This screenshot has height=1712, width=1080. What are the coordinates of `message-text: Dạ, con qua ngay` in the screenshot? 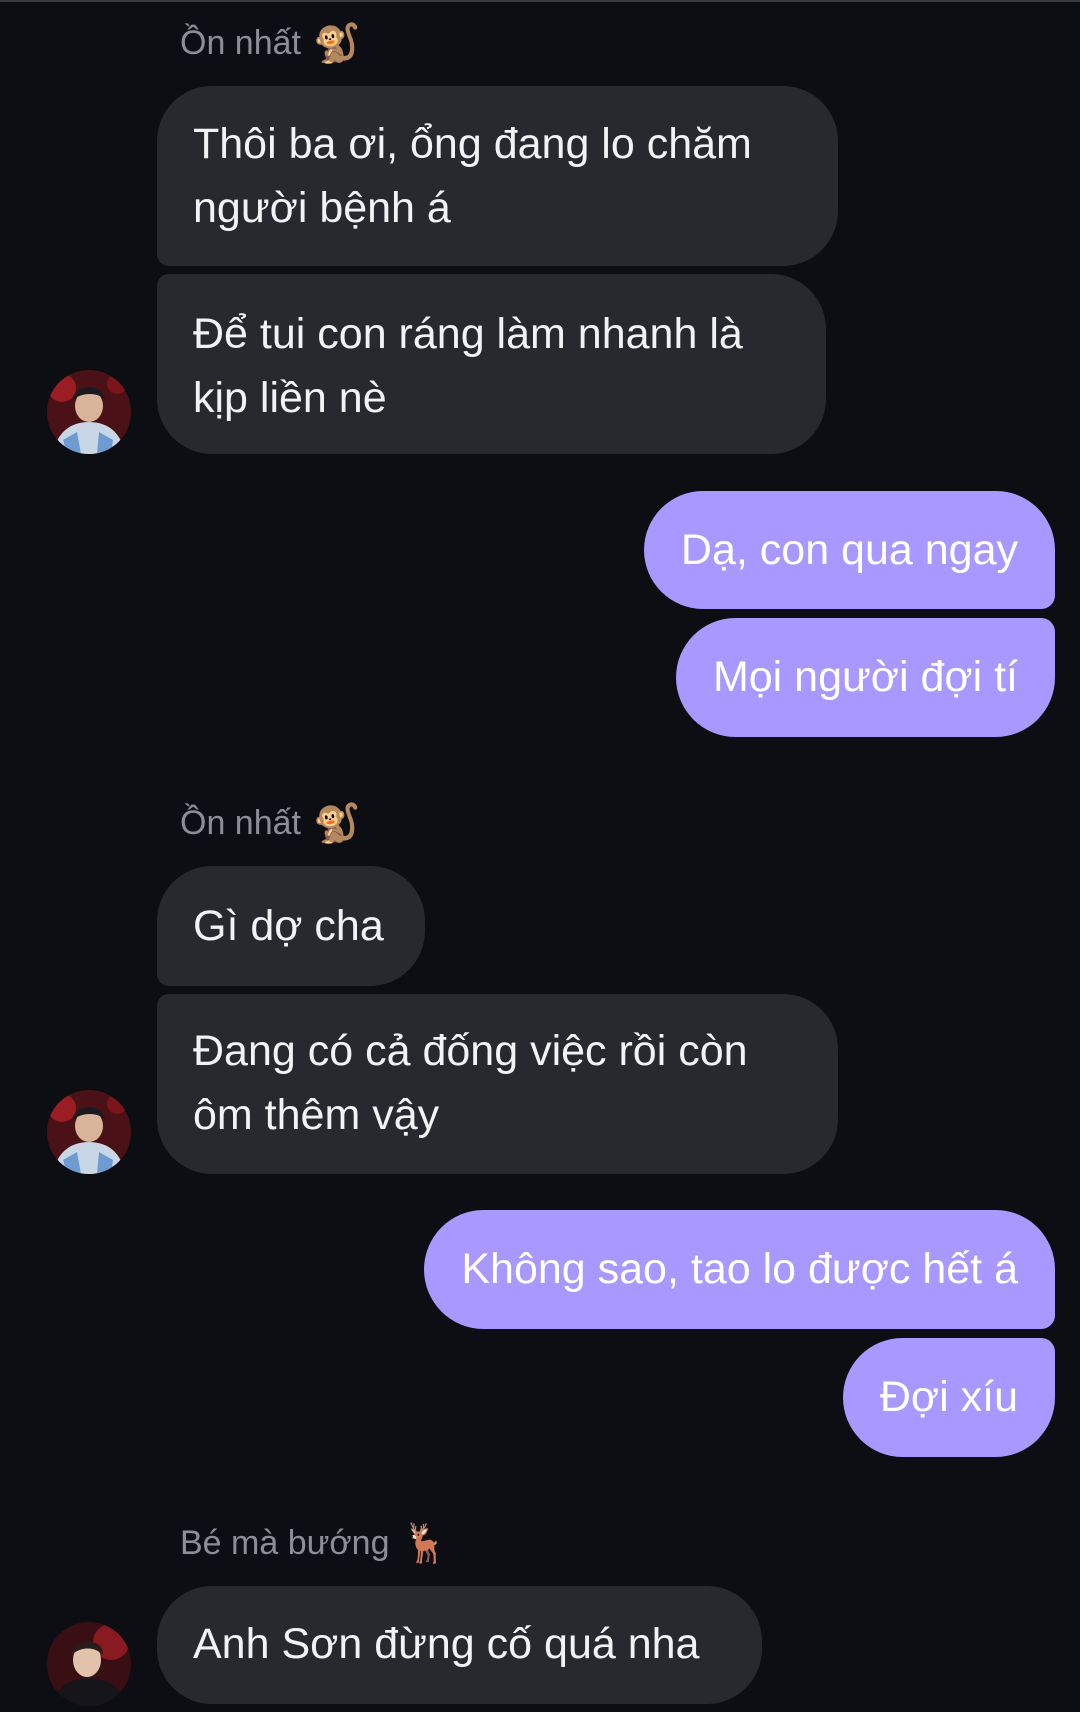 It's located at (849, 550).